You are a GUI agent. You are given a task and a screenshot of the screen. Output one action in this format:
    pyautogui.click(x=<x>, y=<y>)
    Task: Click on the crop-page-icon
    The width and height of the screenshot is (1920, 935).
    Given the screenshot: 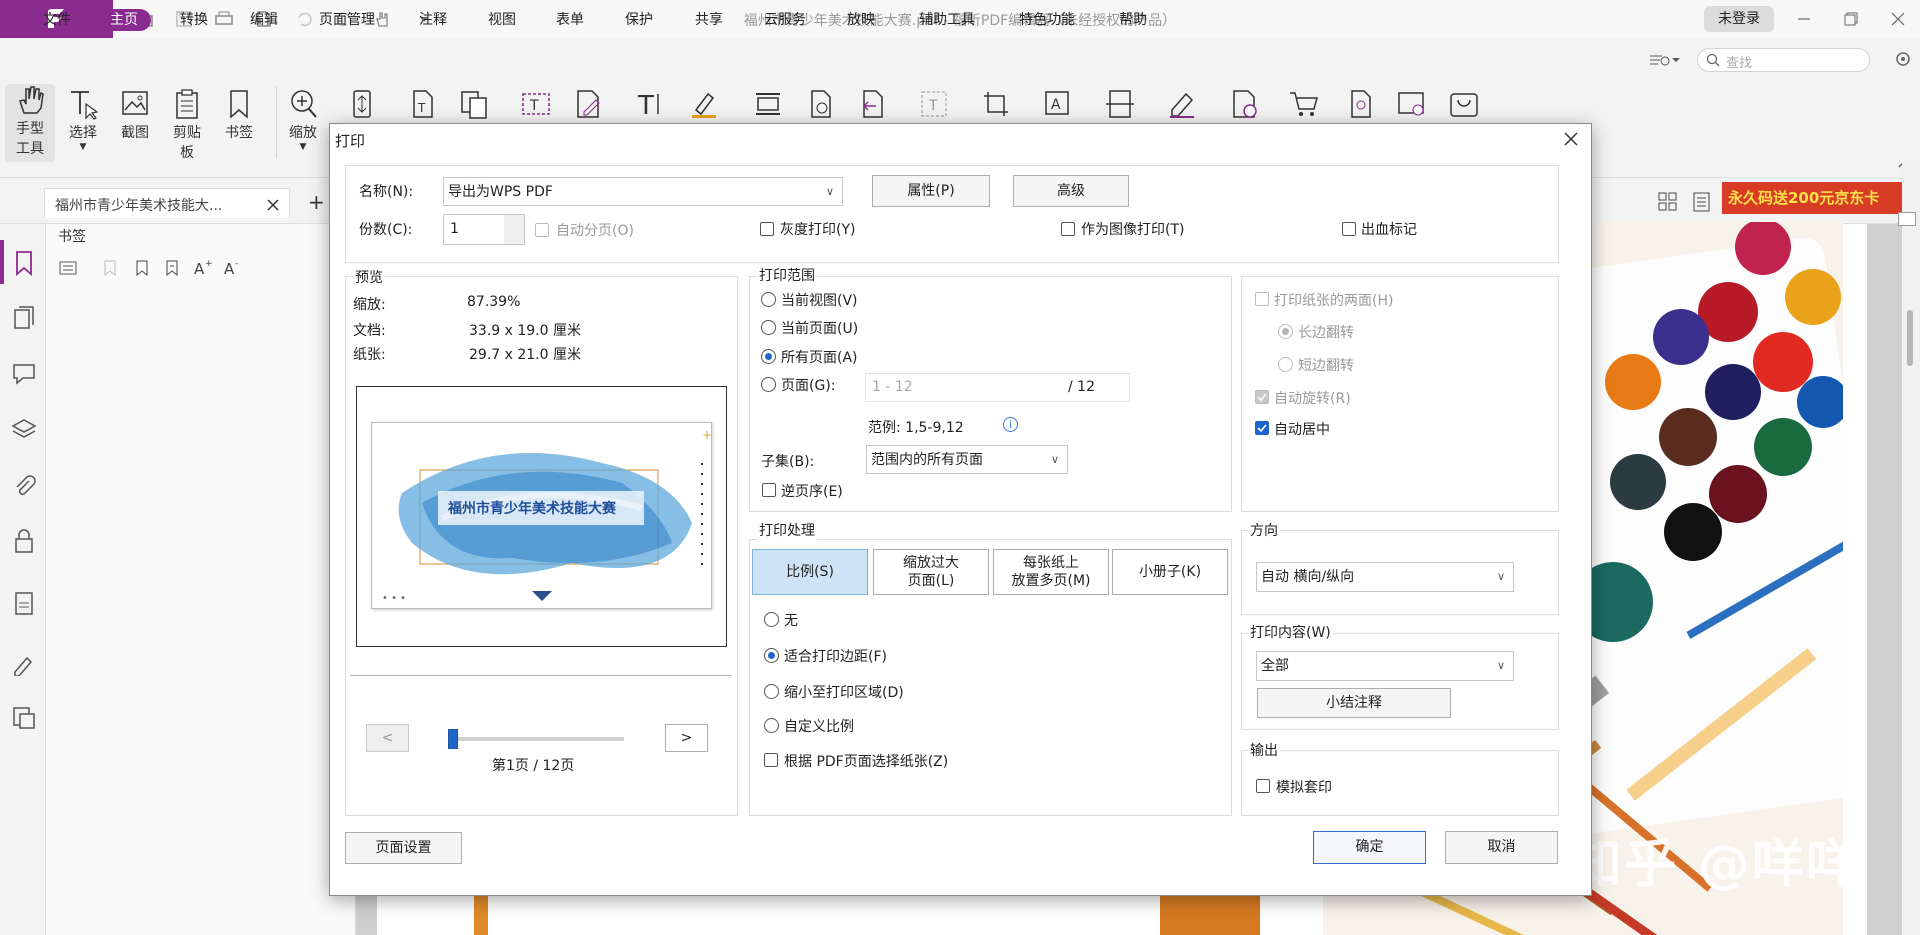 What is the action you would take?
    pyautogui.click(x=996, y=104)
    